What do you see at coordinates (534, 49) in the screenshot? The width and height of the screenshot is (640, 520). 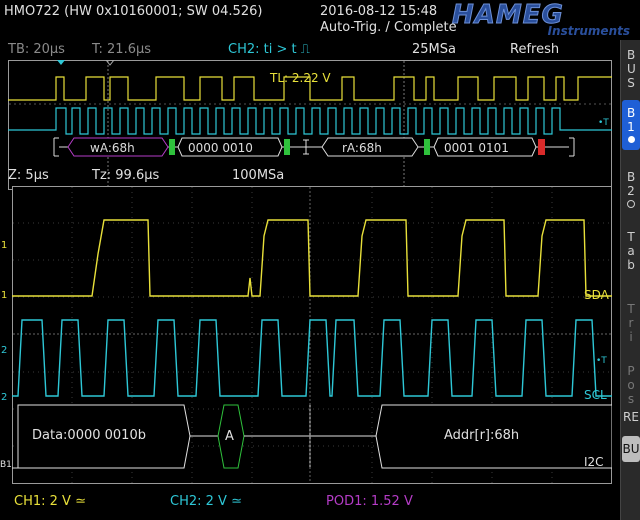 I see `acquisition-mode-readout: Refresh` at bounding box center [534, 49].